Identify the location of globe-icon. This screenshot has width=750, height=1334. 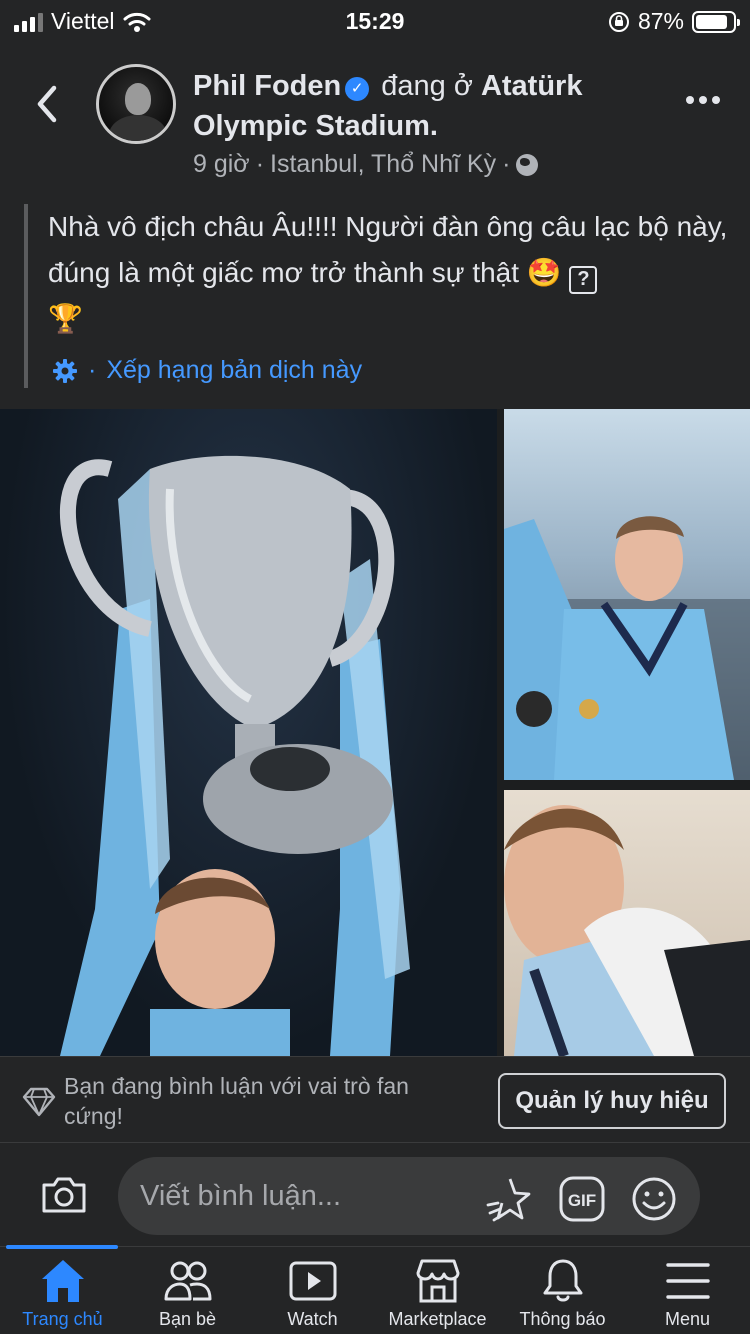
(527, 164).